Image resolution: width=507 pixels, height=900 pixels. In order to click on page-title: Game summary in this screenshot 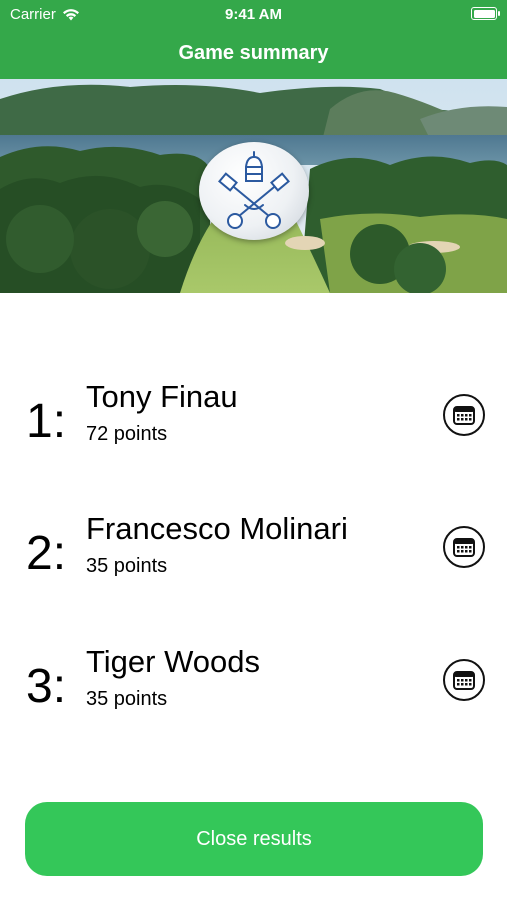, I will do `click(253, 53)`.